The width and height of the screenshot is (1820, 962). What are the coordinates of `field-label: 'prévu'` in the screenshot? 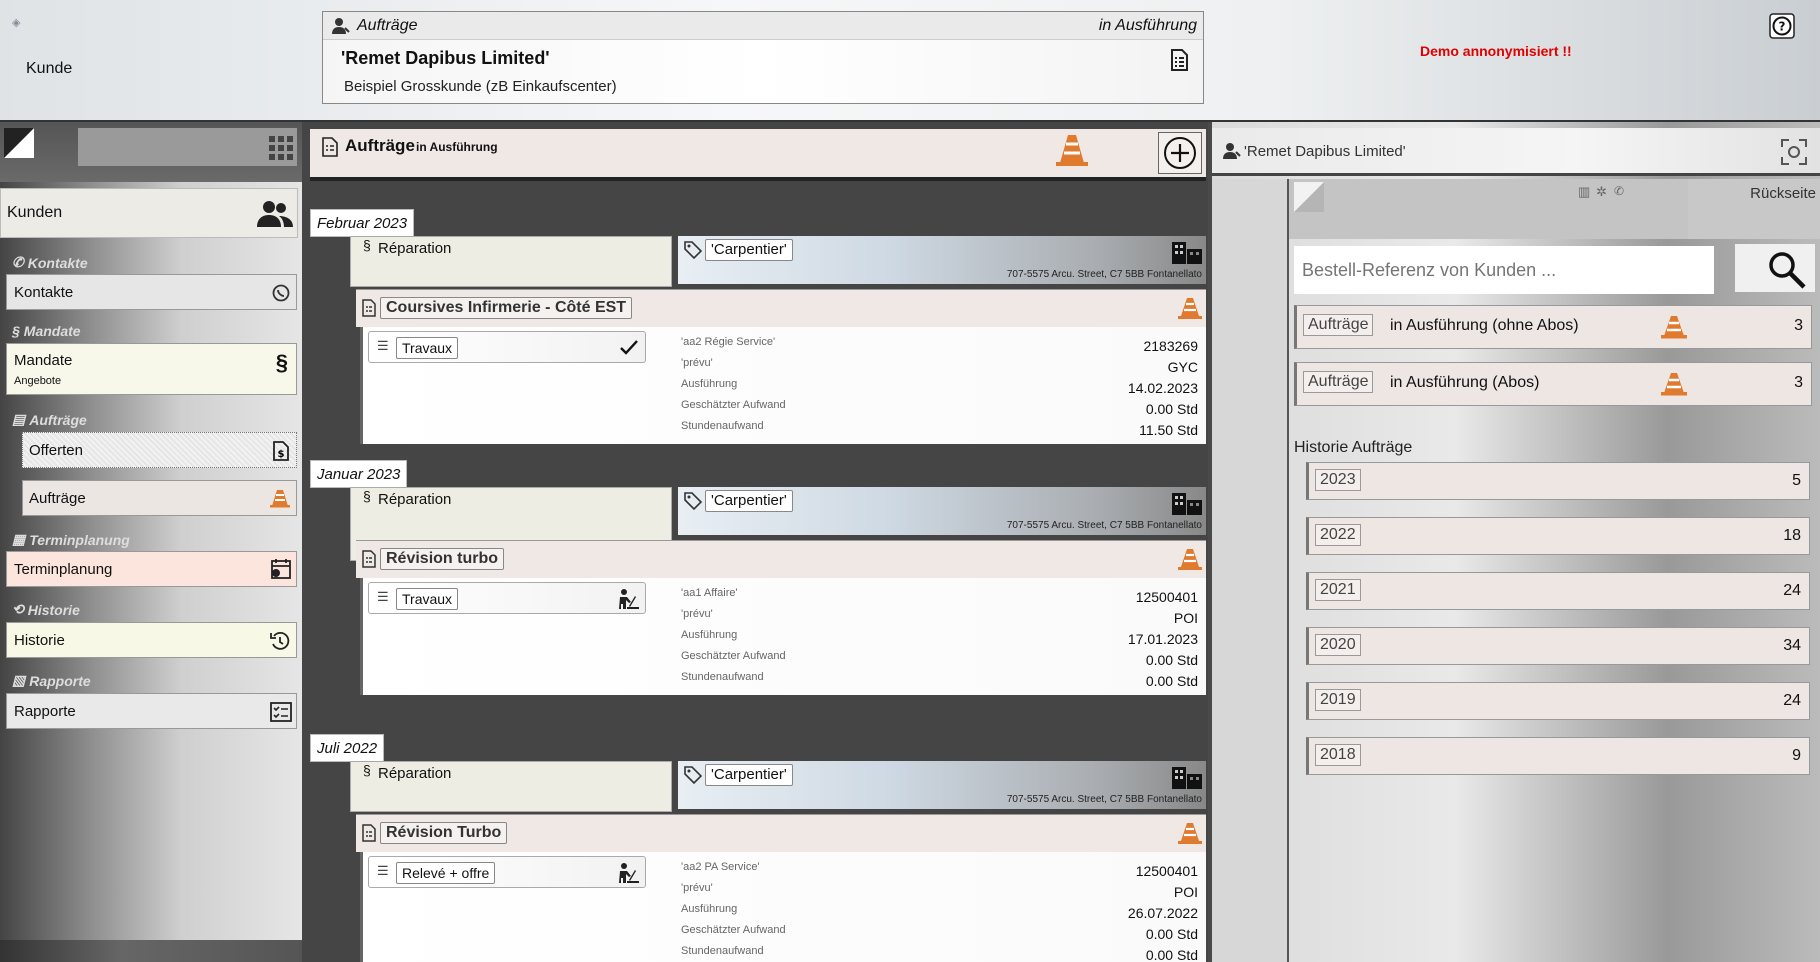 It's located at (697, 614).